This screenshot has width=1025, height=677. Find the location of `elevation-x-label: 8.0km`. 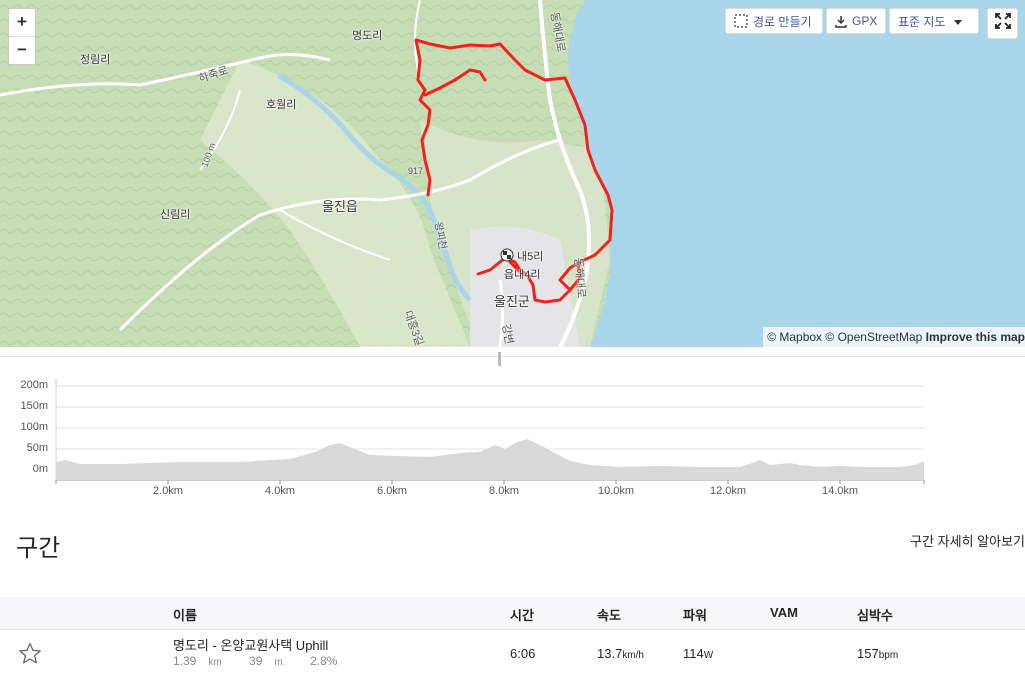

elevation-x-label: 8.0km is located at coordinates (504, 491).